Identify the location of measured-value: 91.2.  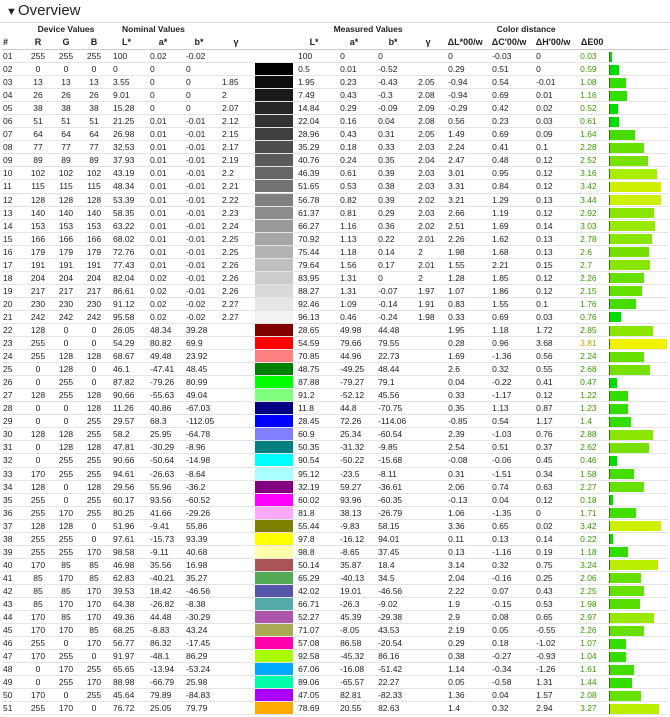
(314, 395).